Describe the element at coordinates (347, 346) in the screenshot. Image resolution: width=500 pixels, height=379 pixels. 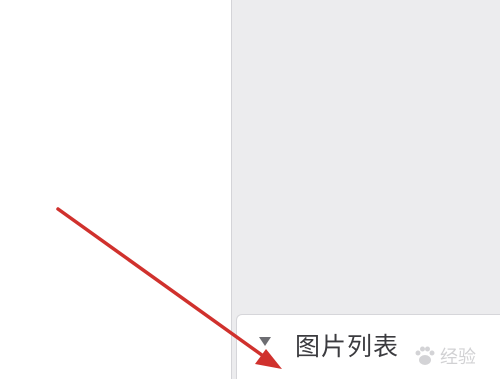
I see `panel-title: 图片列表` at that location.